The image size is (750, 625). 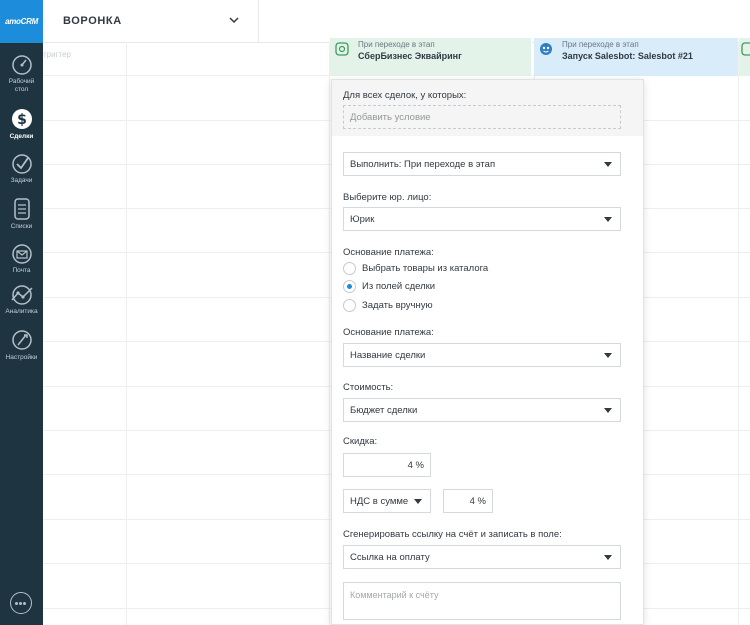 What do you see at coordinates (482, 410) in the screenshot?
I see `cost-select: Бюджет сделки` at bounding box center [482, 410].